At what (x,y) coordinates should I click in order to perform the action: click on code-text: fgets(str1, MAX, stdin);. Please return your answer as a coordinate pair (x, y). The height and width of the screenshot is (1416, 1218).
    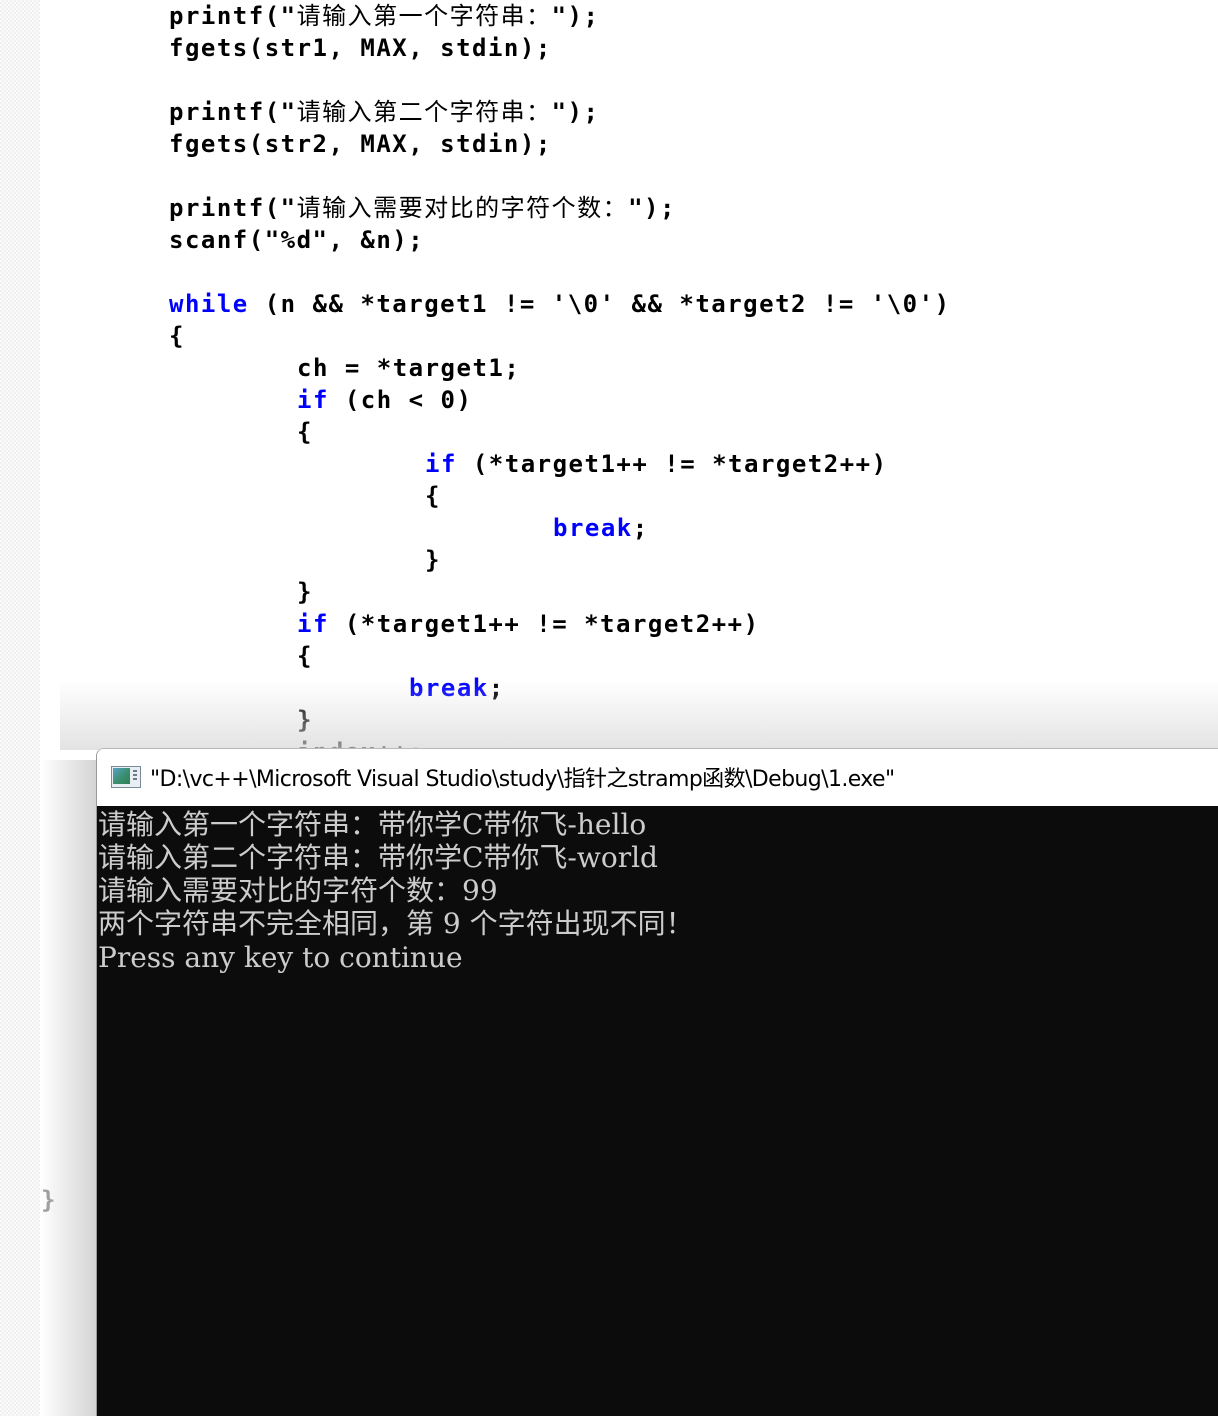
    Looking at the image, I should click on (360, 48).